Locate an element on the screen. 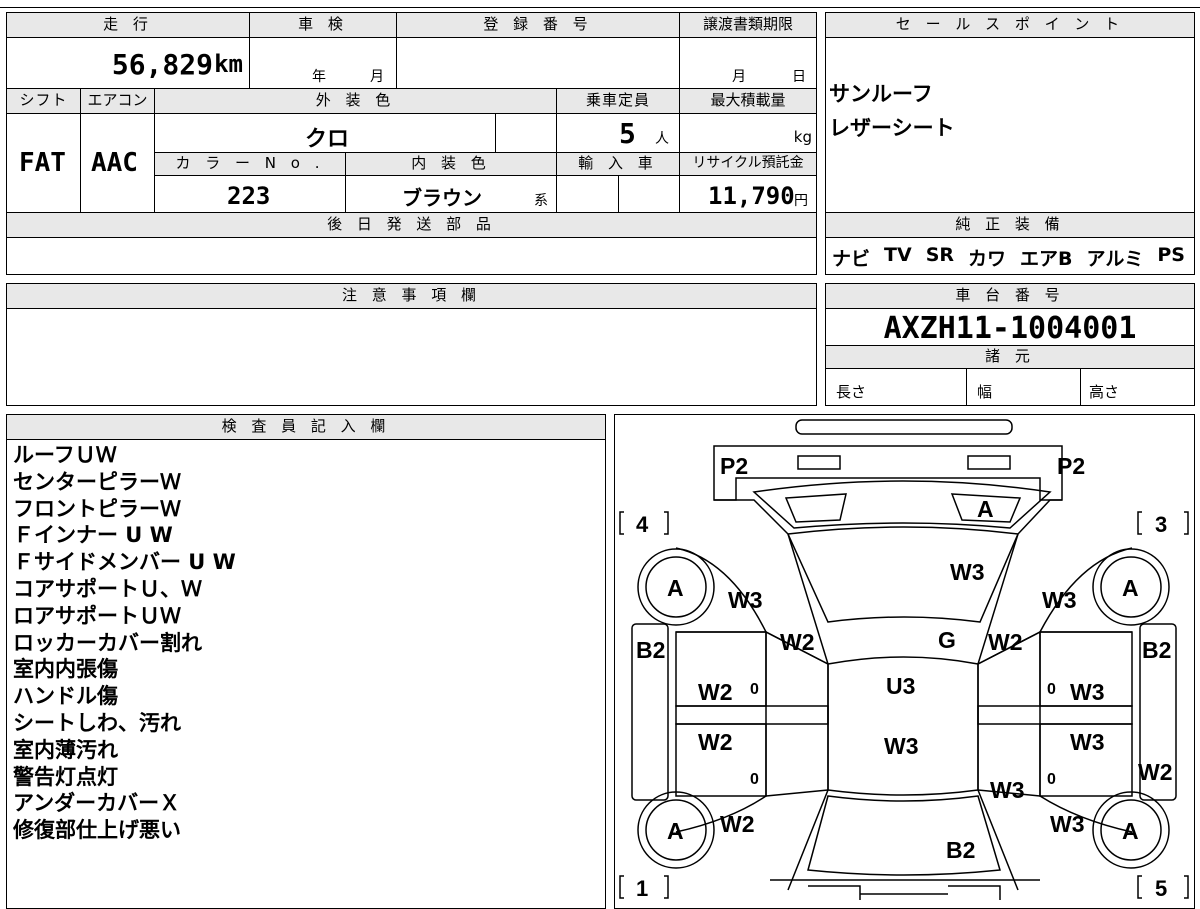  notes-cell is located at coordinates (411, 357).